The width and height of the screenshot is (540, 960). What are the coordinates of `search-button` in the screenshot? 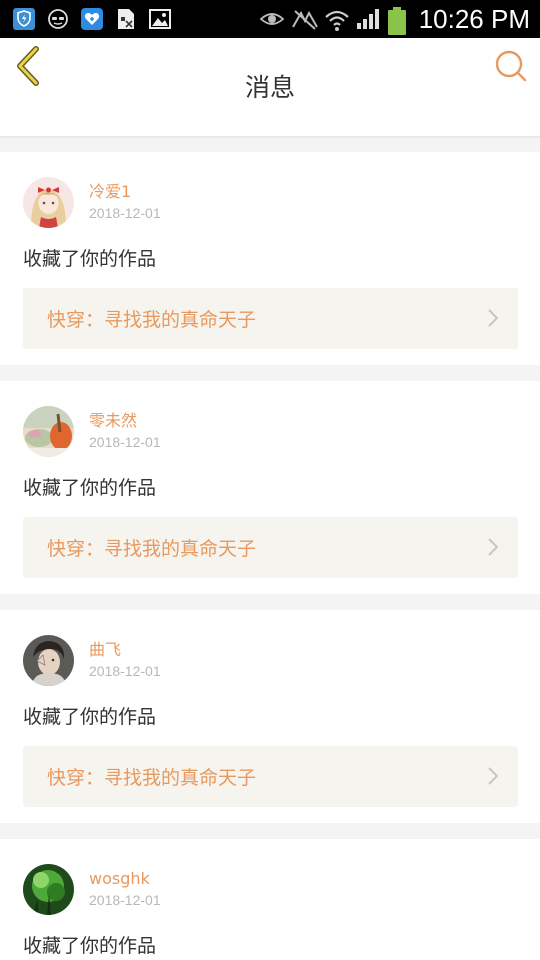 It's located at (511, 66).